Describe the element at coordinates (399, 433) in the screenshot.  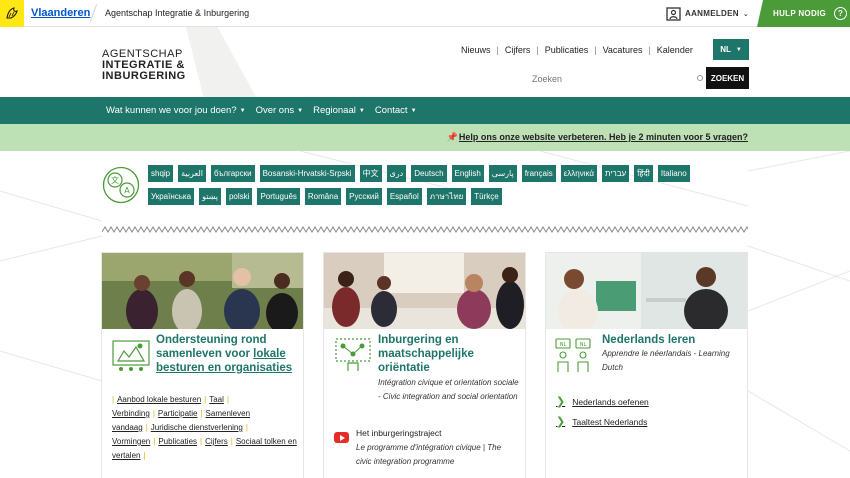
I see `video-title: Het inburgeringstraject` at that location.